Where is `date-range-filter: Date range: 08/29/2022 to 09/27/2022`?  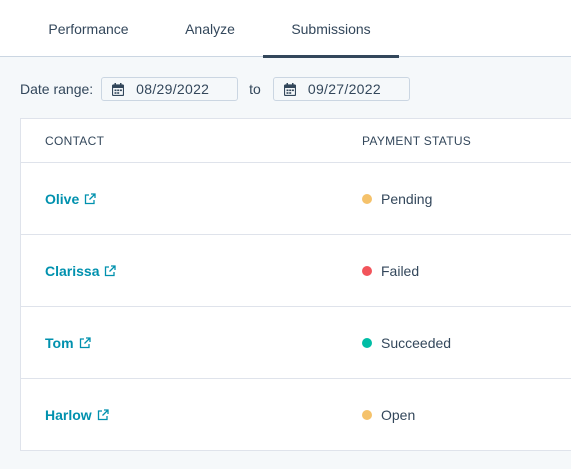
date-range-filter: Date range: 08/29/2022 to 09/27/2022 is located at coordinates (215, 89).